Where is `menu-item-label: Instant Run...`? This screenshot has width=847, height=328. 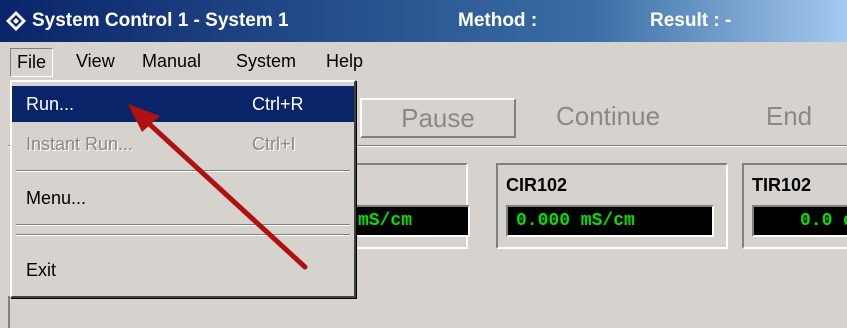 menu-item-label: Instant Run... is located at coordinates (80, 143).